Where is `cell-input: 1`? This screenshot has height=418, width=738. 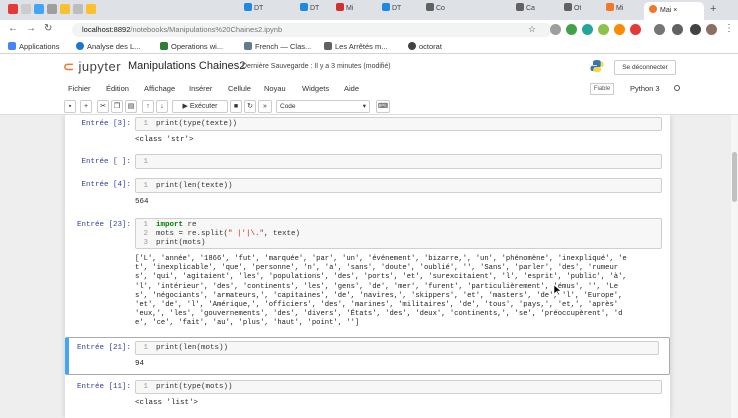 cell-input: 1 is located at coordinates (398, 161).